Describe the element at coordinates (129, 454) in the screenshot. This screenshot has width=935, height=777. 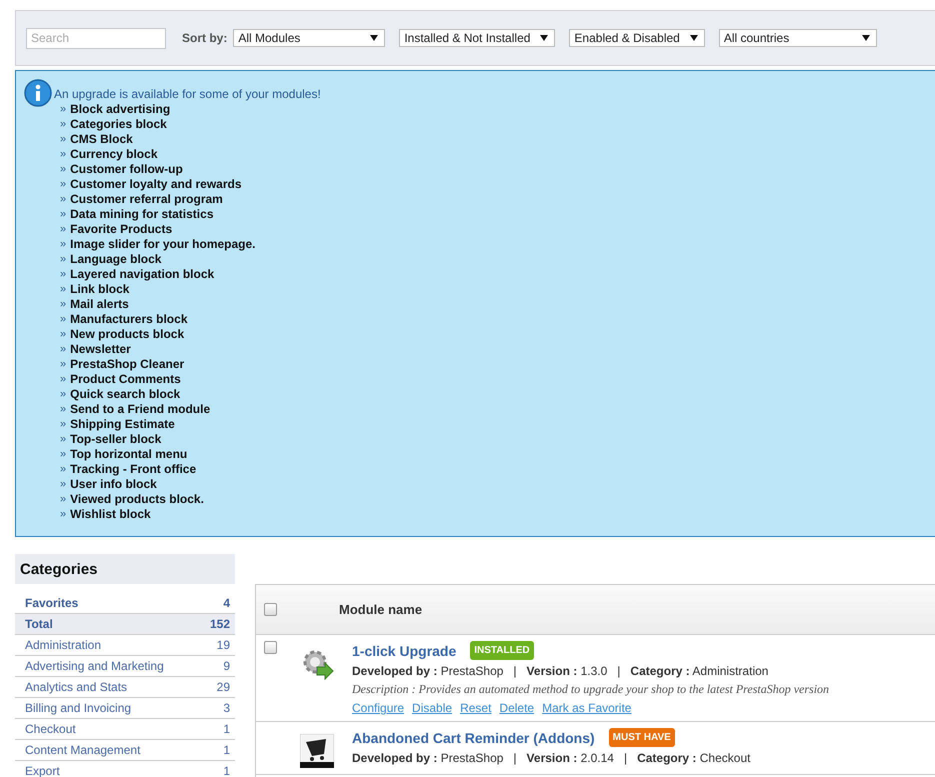
I see `module-name: Top horizontal menu` at that location.